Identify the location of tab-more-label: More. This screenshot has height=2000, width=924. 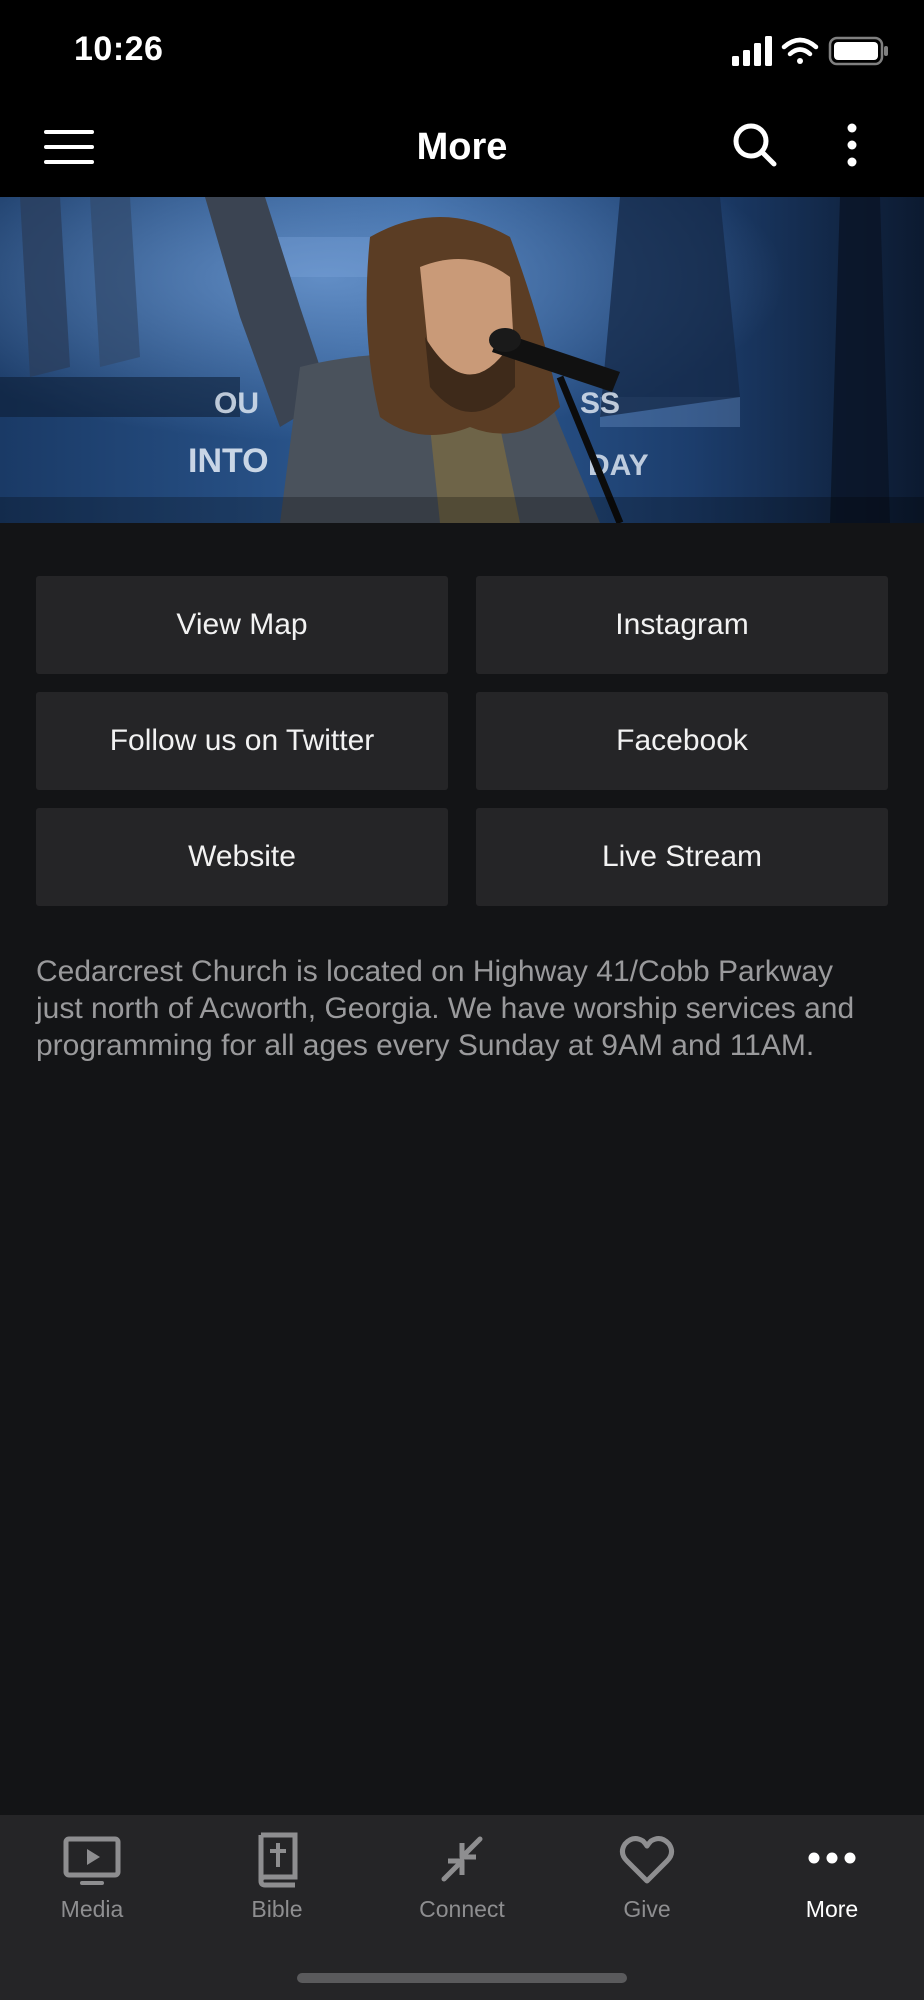
(832, 1909).